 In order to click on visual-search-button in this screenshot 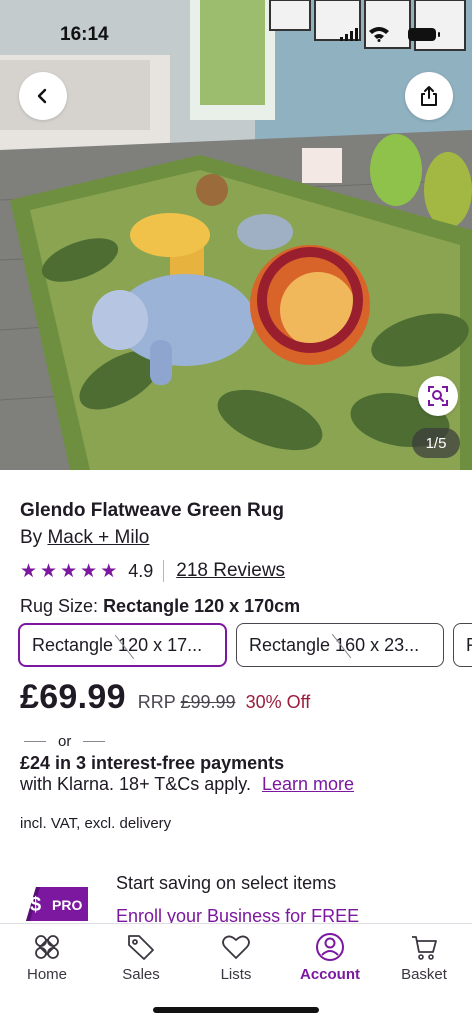, I will do `click(438, 396)`.